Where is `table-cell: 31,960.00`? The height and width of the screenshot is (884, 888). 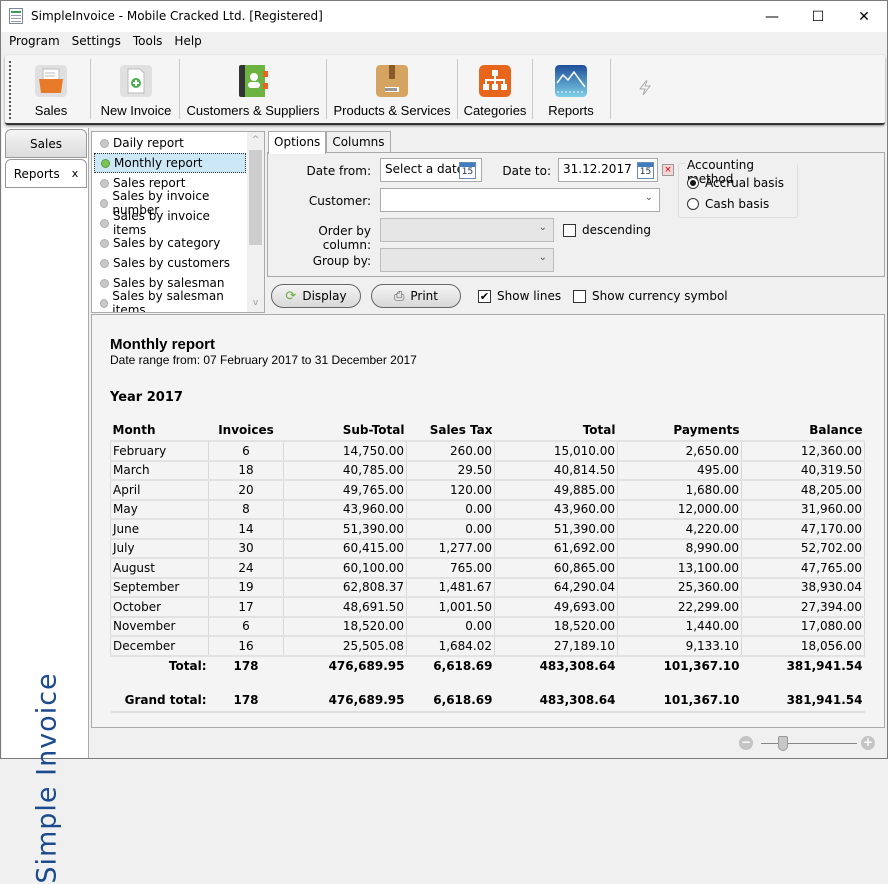 table-cell: 31,960.00 is located at coordinates (803, 509).